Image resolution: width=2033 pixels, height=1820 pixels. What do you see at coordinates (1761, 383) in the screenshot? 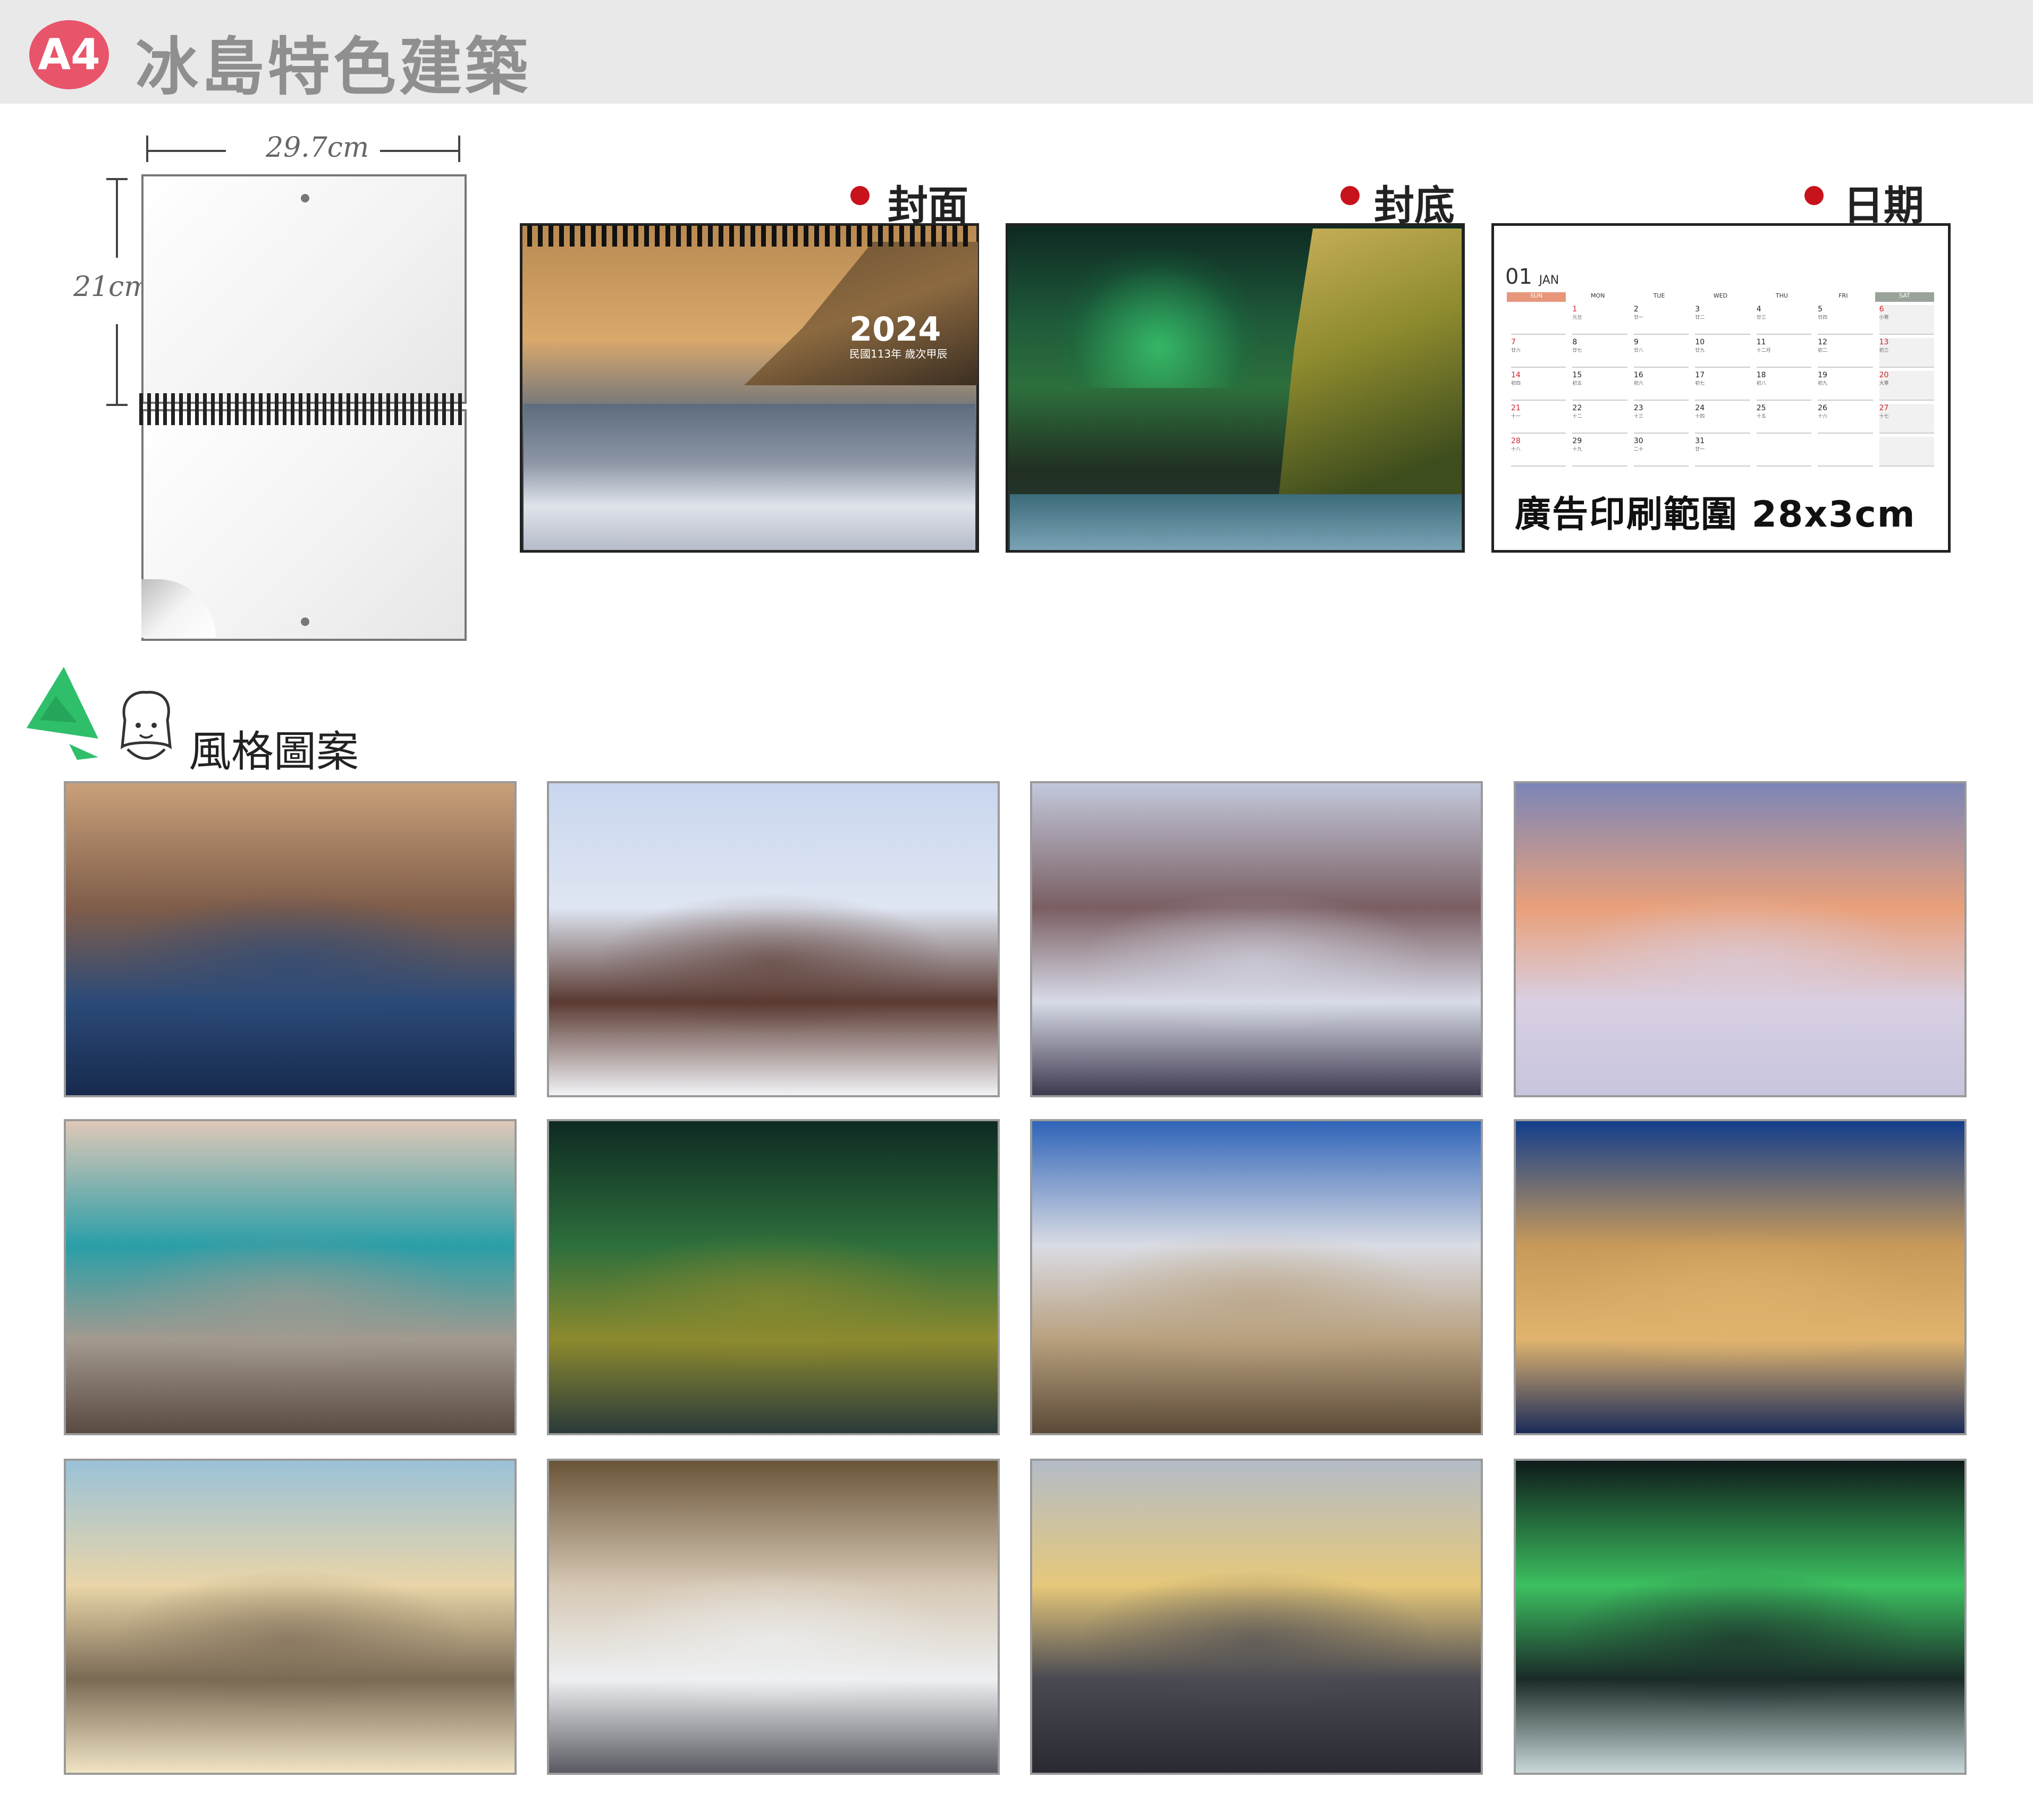
I see `calendar-lunar-date: 初八` at bounding box center [1761, 383].